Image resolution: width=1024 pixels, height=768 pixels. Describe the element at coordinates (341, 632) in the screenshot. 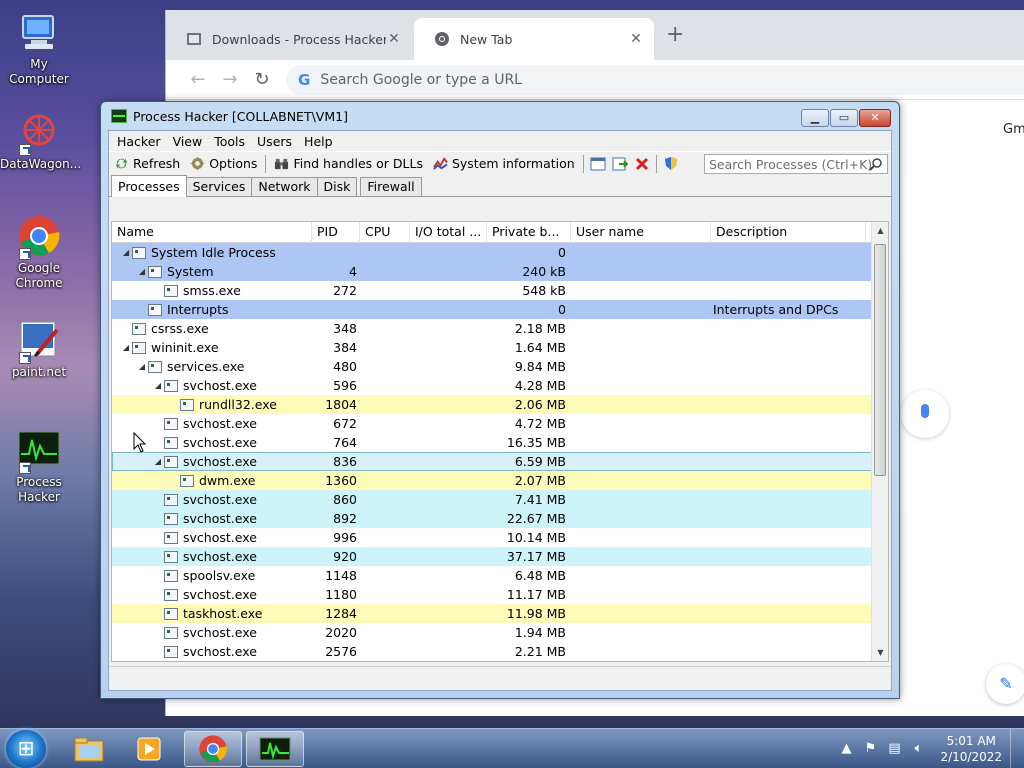

I see `pid-cell: 2020` at that location.